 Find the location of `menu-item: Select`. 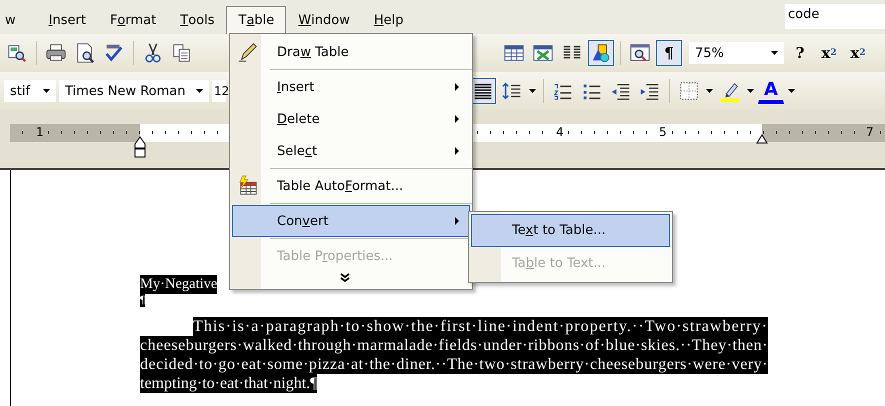

menu-item: Select is located at coordinates (351, 151).